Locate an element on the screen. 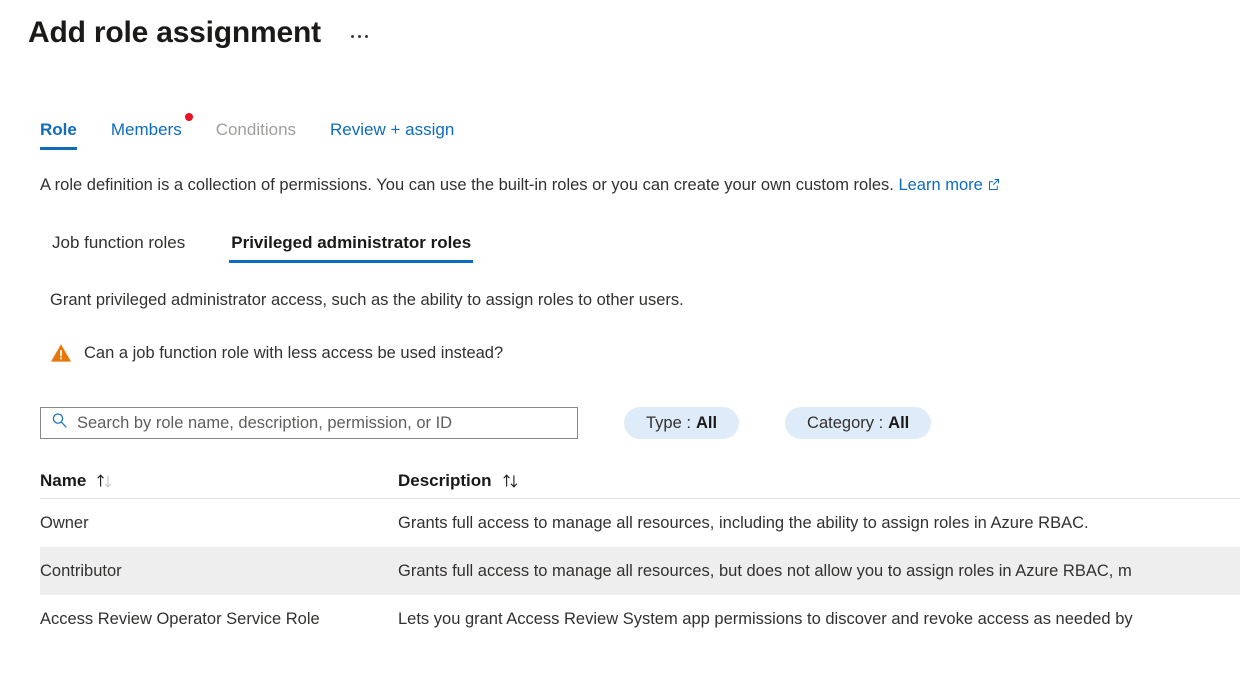 The height and width of the screenshot is (683, 1240). wizard-tablist: Role Members Conditions Review + assign is located at coordinates (620, 131).